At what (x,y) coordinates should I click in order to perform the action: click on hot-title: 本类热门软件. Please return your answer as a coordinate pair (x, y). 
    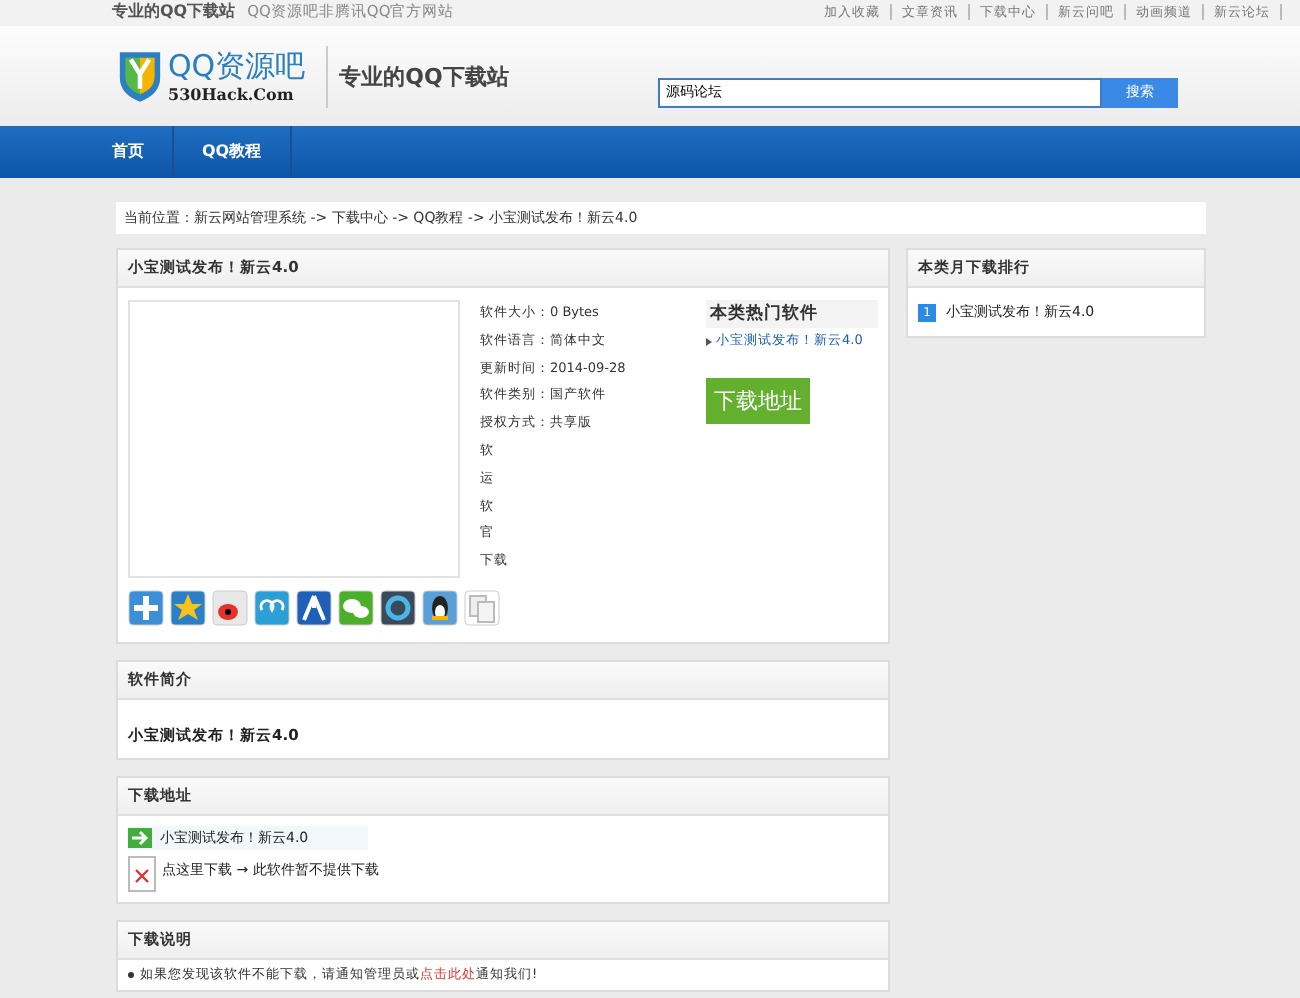
    Looking at the image, I should click on (792, 314).